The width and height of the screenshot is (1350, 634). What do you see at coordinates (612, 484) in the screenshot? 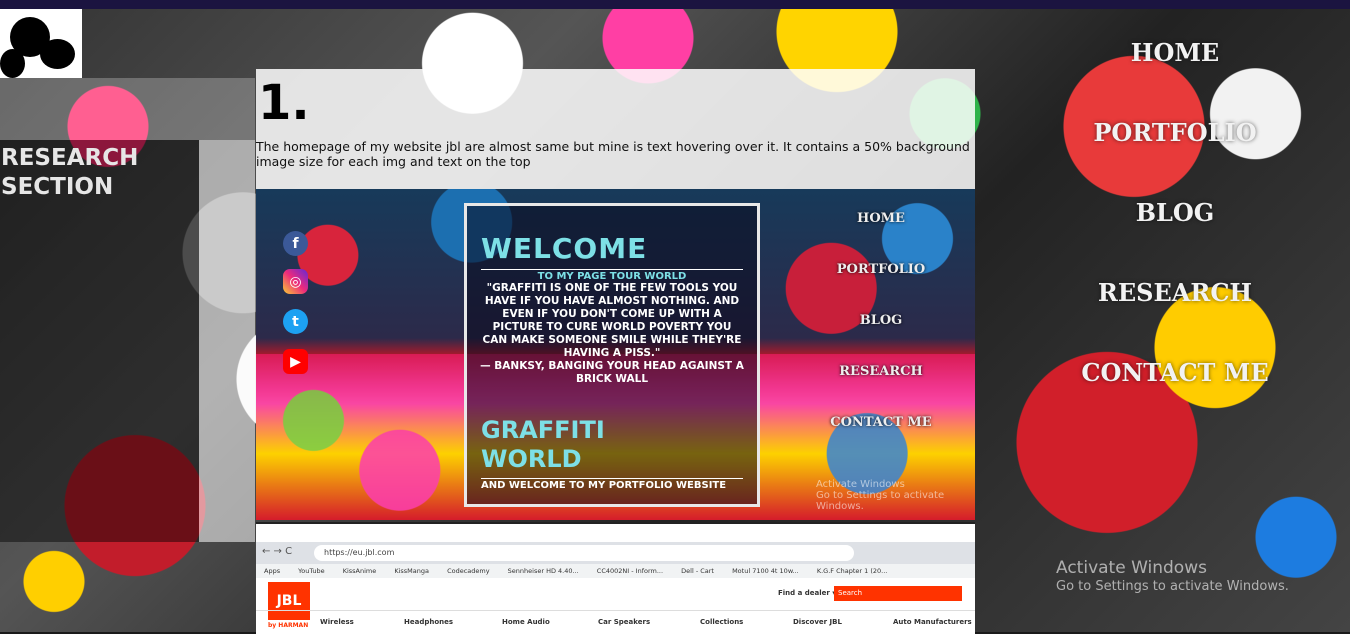
I see `graffiti-world-subtitle: AND WELCOME TO MY PORTFOLIO WEBSITE` at bounding box center [612, 484].